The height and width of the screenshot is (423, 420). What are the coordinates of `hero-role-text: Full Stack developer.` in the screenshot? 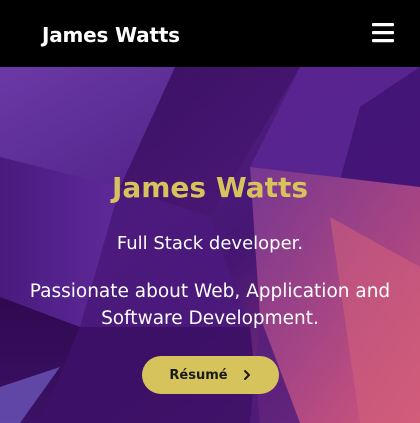 It's located at (210, 243).